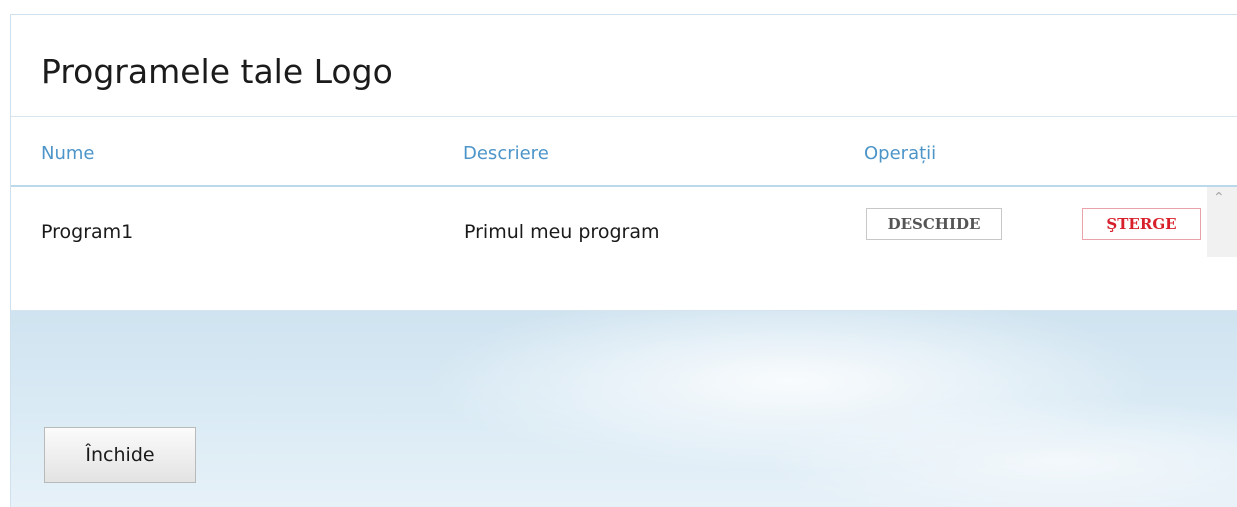 The height and width of the screenshot is (507, 1237). Describe the element at coordinates (1222, 222) in the screenshot. I see `table-scrollbar: ⌃` at that location.